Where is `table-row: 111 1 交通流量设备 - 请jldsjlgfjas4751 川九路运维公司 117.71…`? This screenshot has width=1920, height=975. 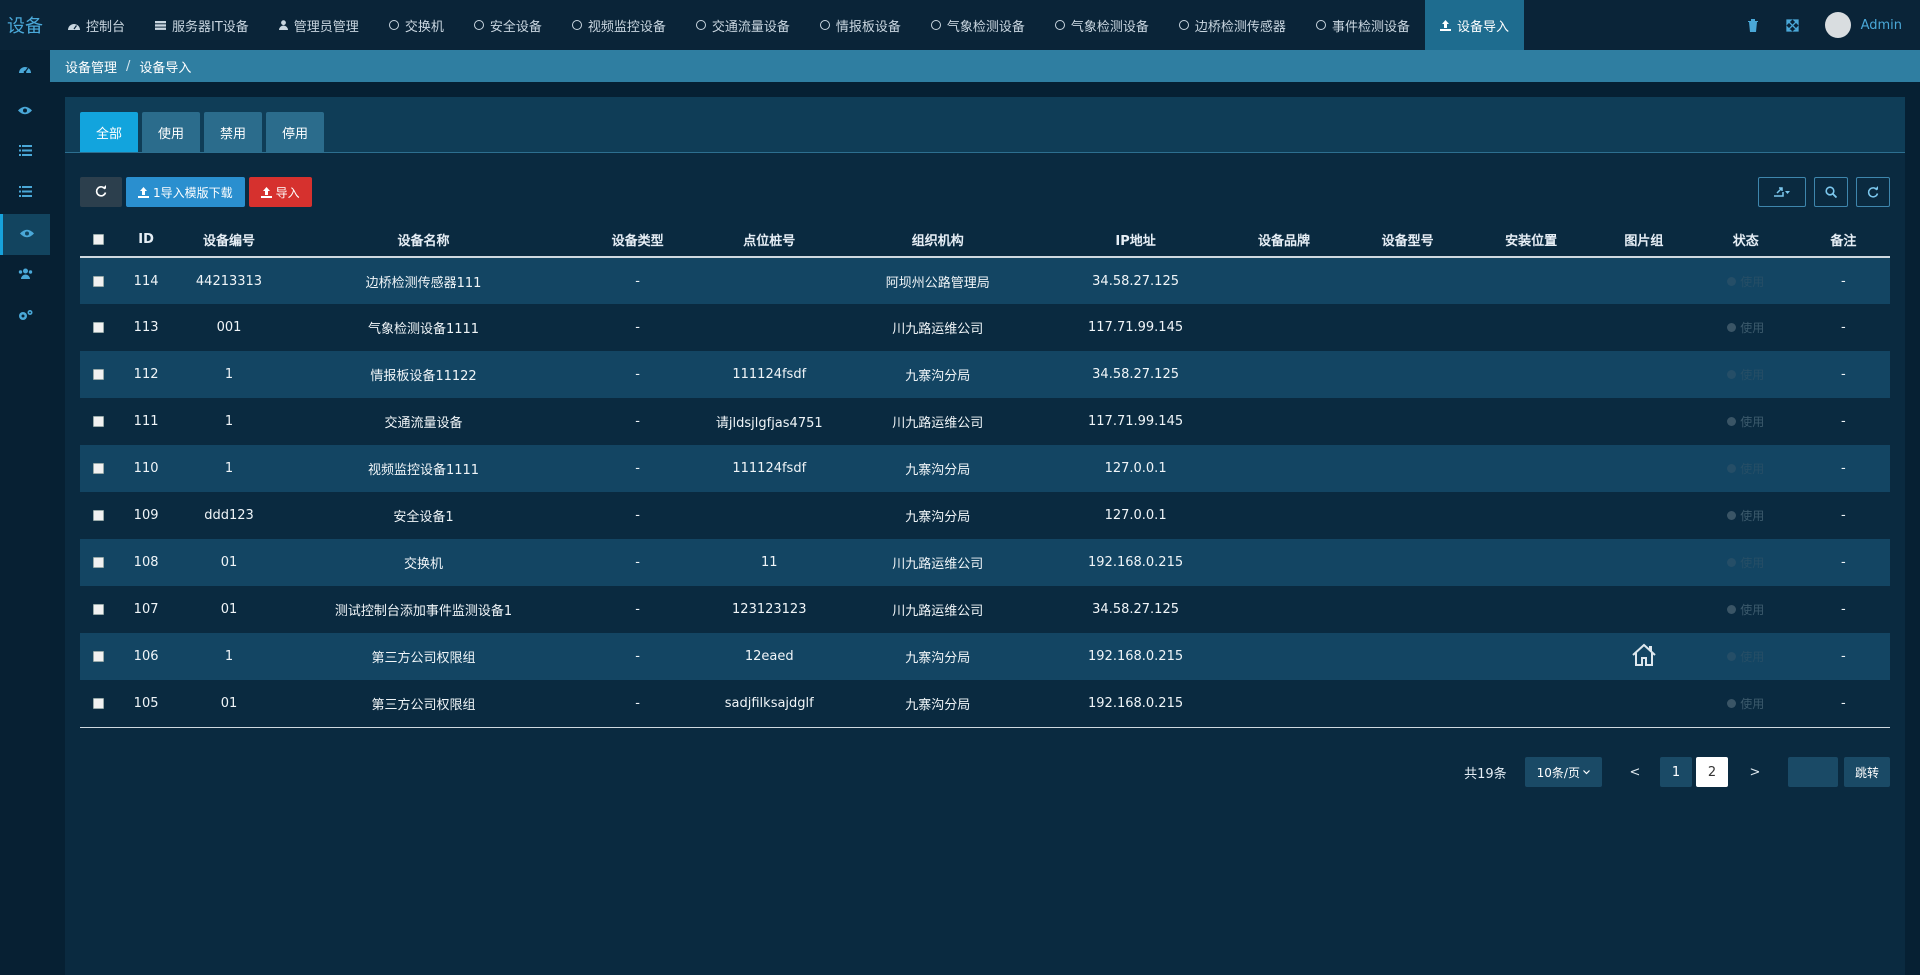 table-row: 111 1 交通流量设备 - 请jldsjlgfjas4751 川九路运维公司 117.71… is located at coordinates (985, 421).